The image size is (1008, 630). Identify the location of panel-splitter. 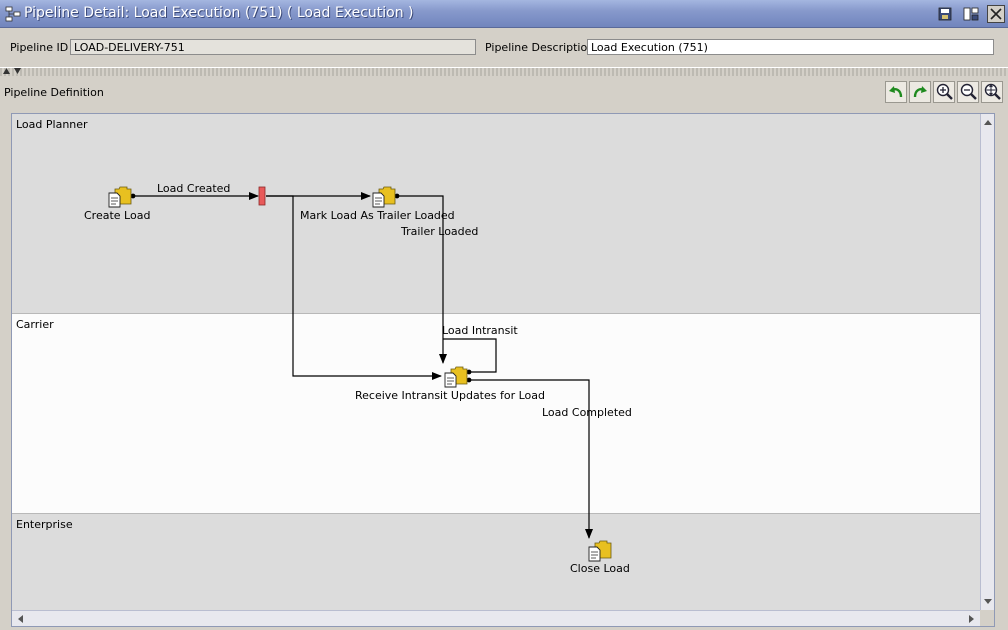
(504, 71).